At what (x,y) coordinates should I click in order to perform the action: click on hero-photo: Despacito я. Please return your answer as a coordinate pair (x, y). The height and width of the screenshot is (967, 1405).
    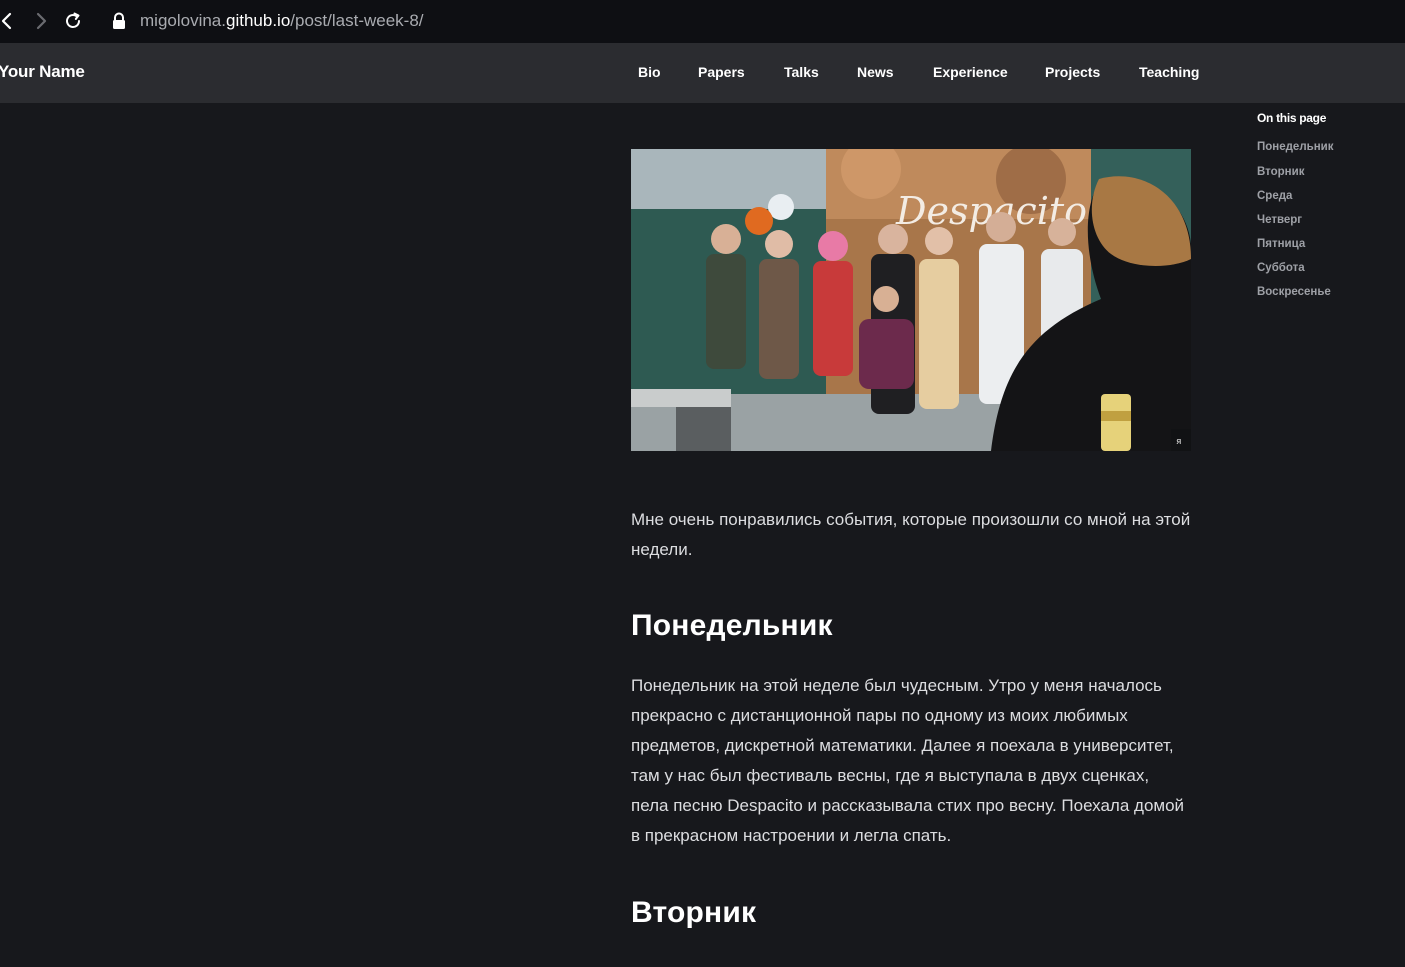
    Looking at the image, I should click on (911, 300).